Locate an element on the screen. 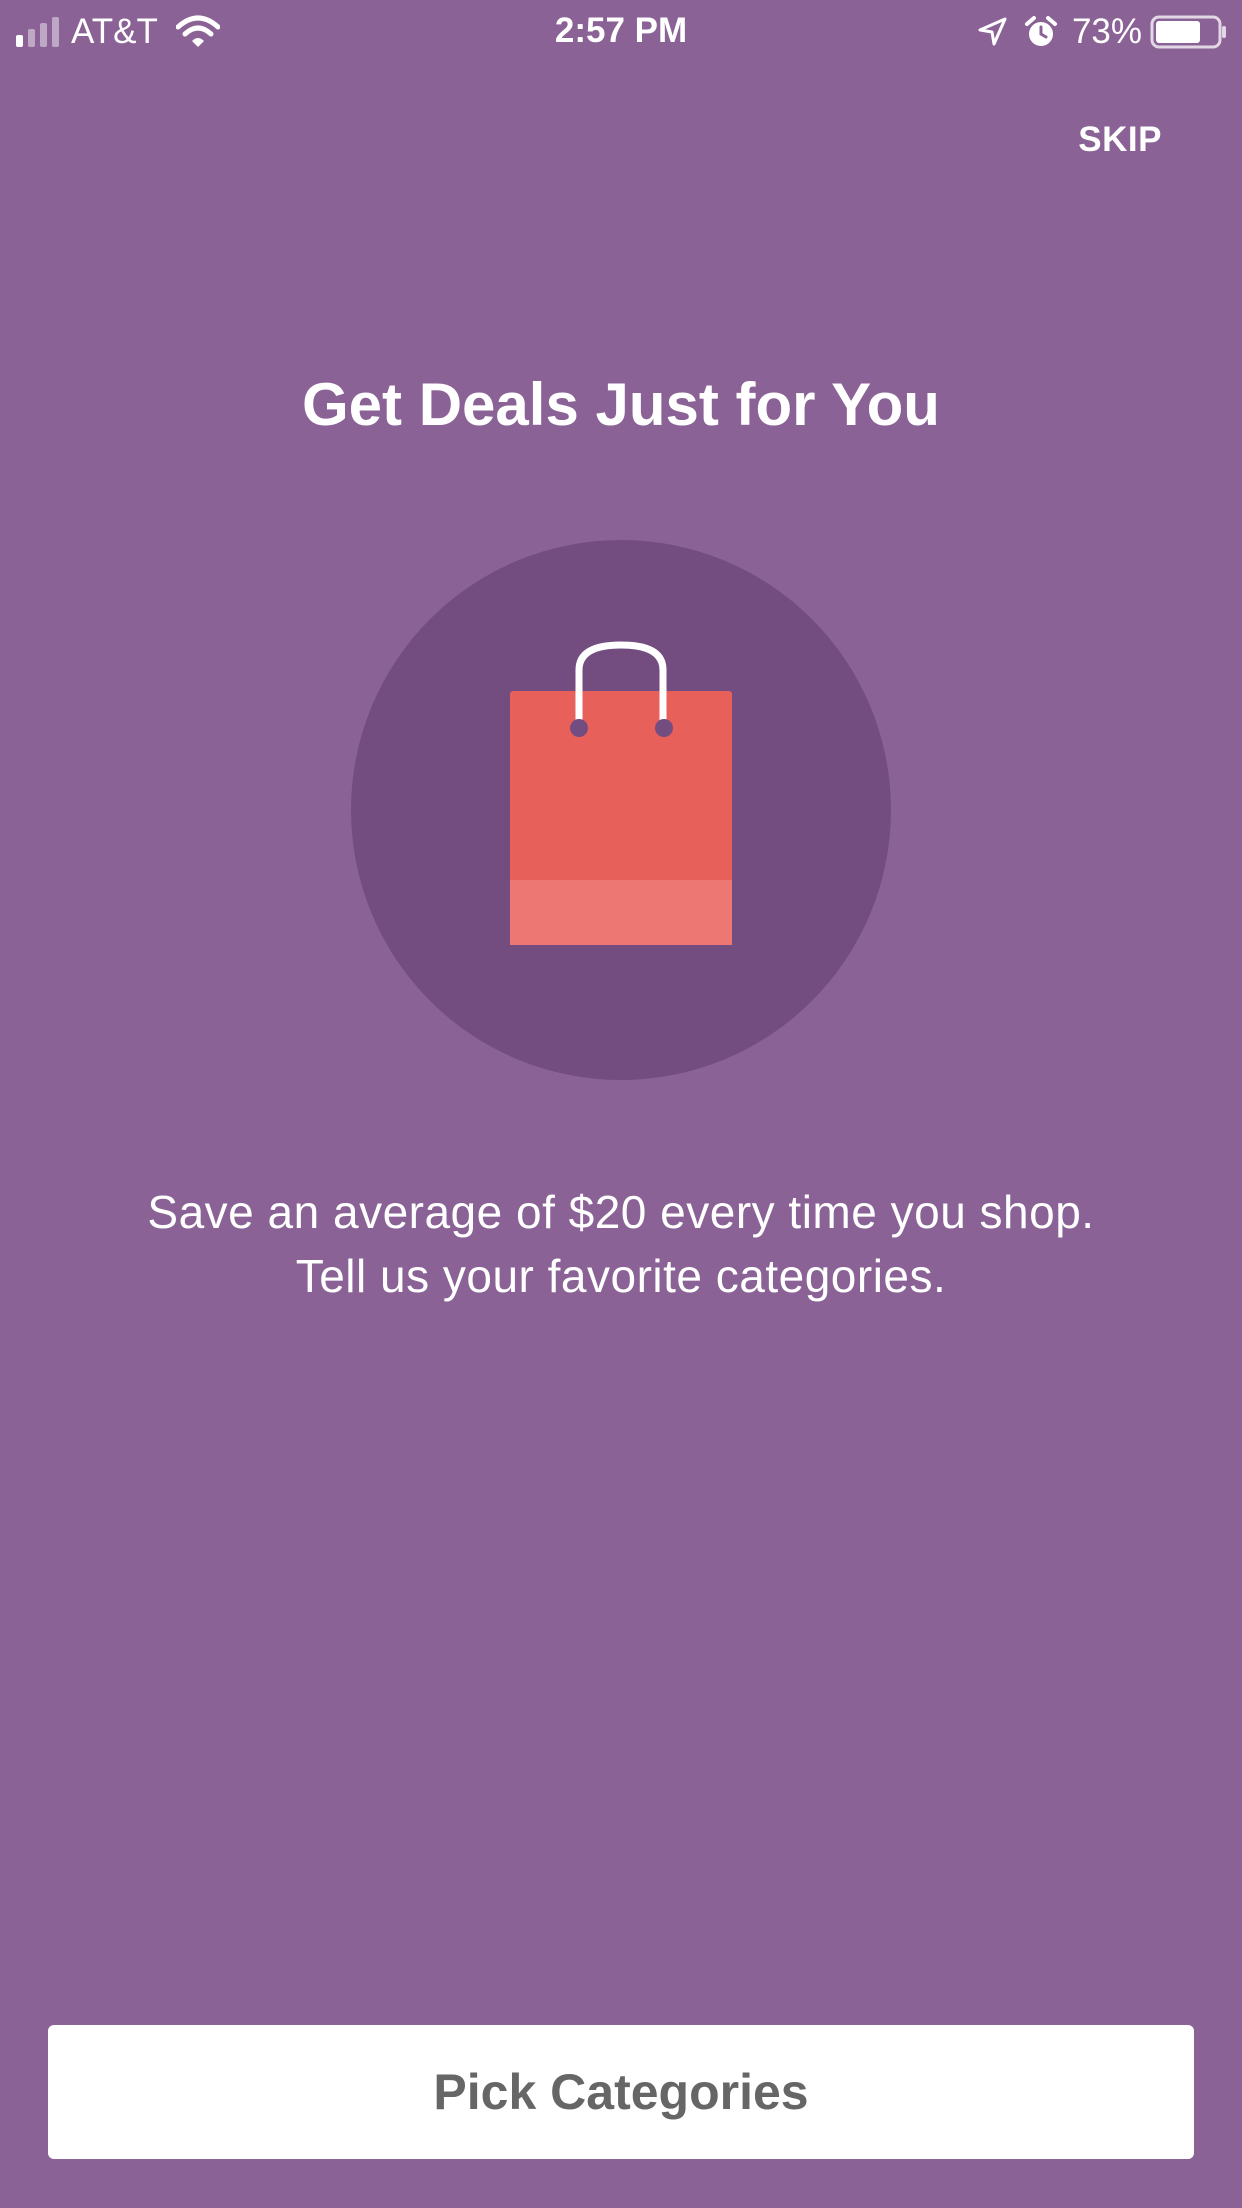  battery-icon is located at coordinates (1188, 32).